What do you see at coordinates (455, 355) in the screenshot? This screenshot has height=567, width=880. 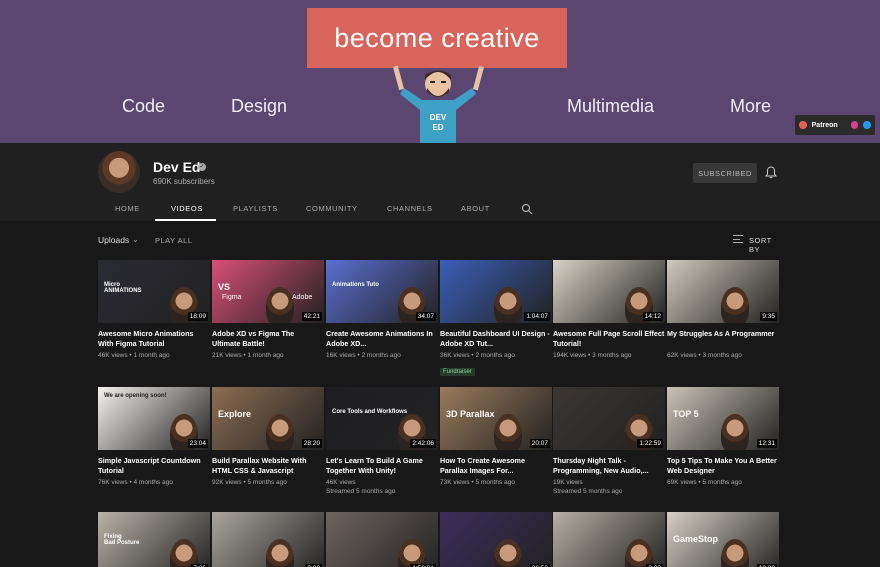 I see `video-views: 36K views` at bounding box center [455, 355].